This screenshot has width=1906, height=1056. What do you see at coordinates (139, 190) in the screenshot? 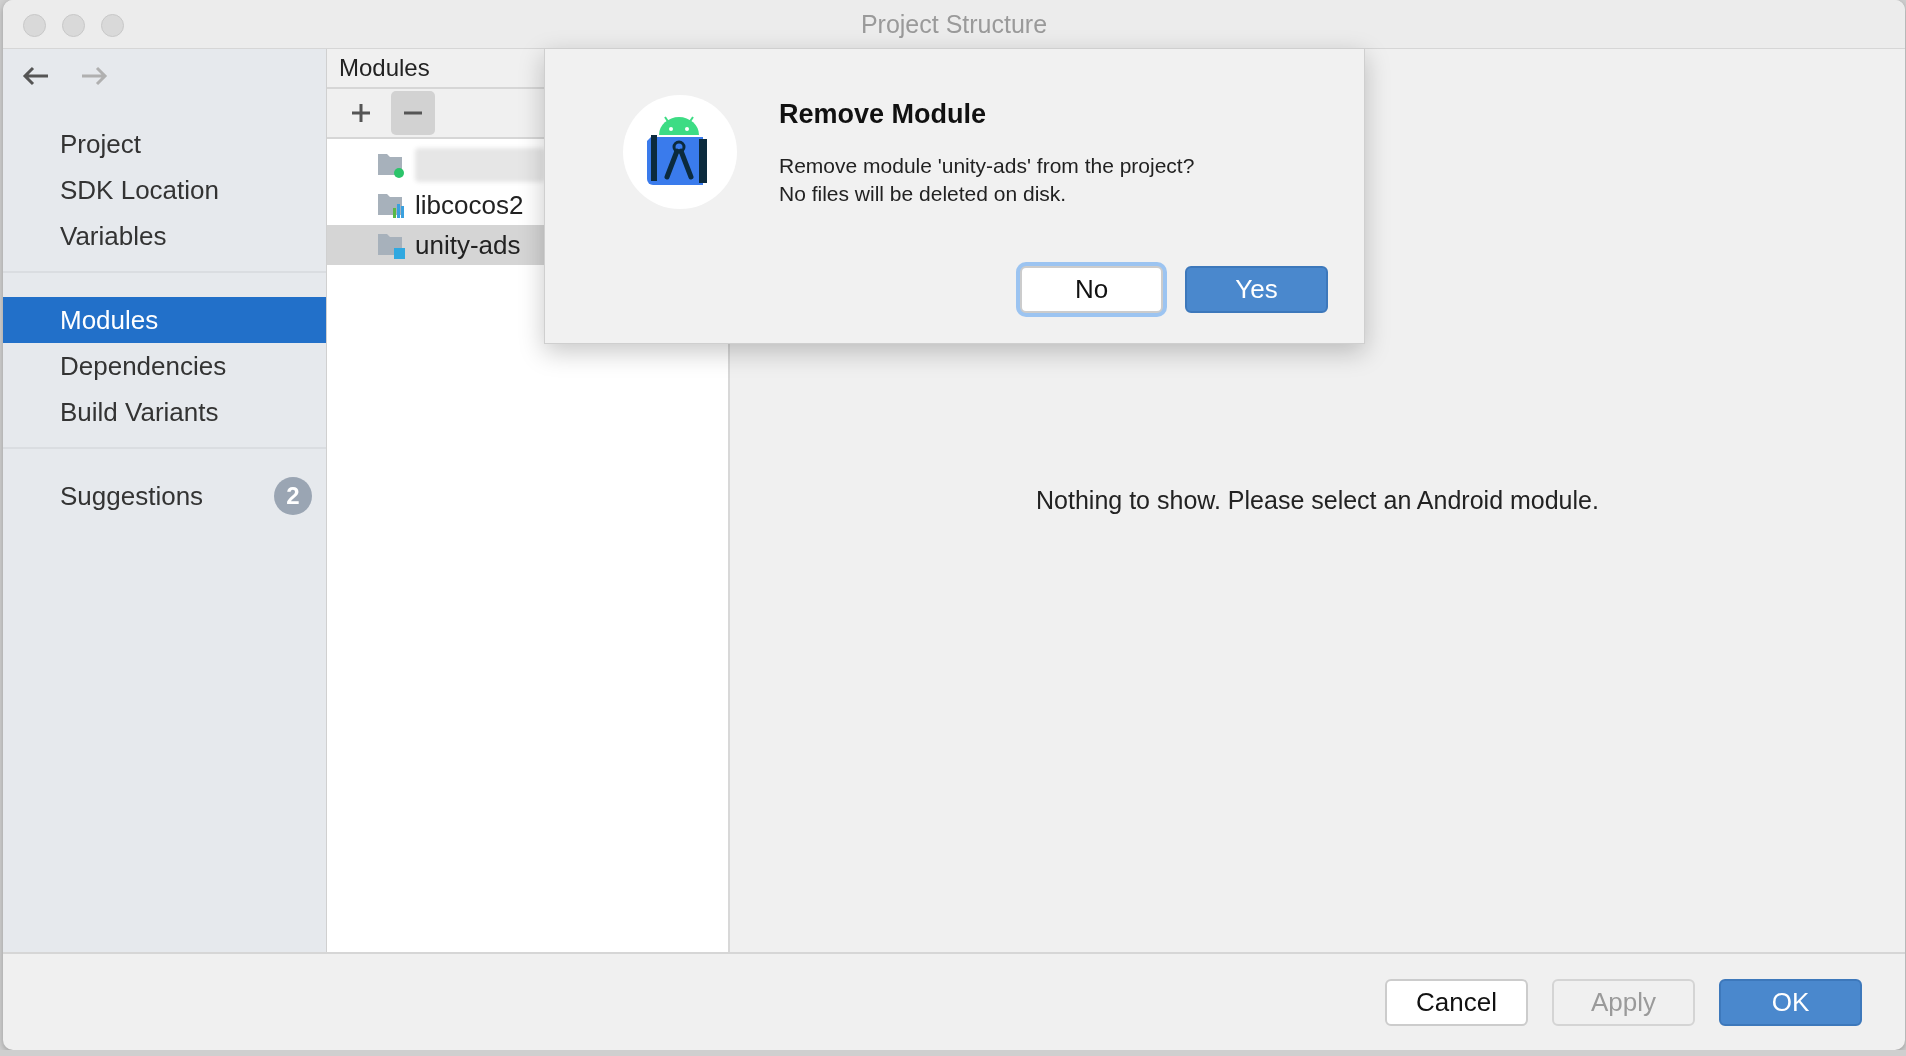
I see `sidebar-item-label: SDK Location` at bounding box center [139, 190].